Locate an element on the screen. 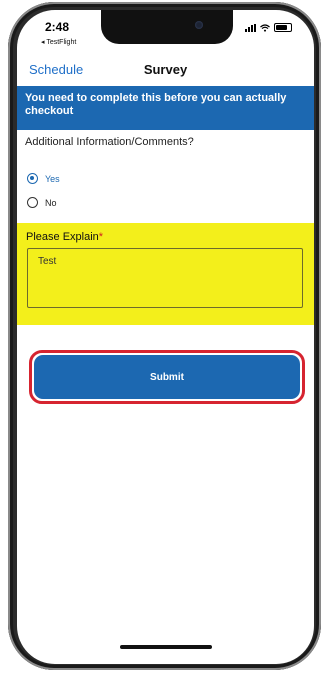 The height and width of the screenshot is (674, 331). explain-section: Please Explain* Test is located at coordinates (165, 274).